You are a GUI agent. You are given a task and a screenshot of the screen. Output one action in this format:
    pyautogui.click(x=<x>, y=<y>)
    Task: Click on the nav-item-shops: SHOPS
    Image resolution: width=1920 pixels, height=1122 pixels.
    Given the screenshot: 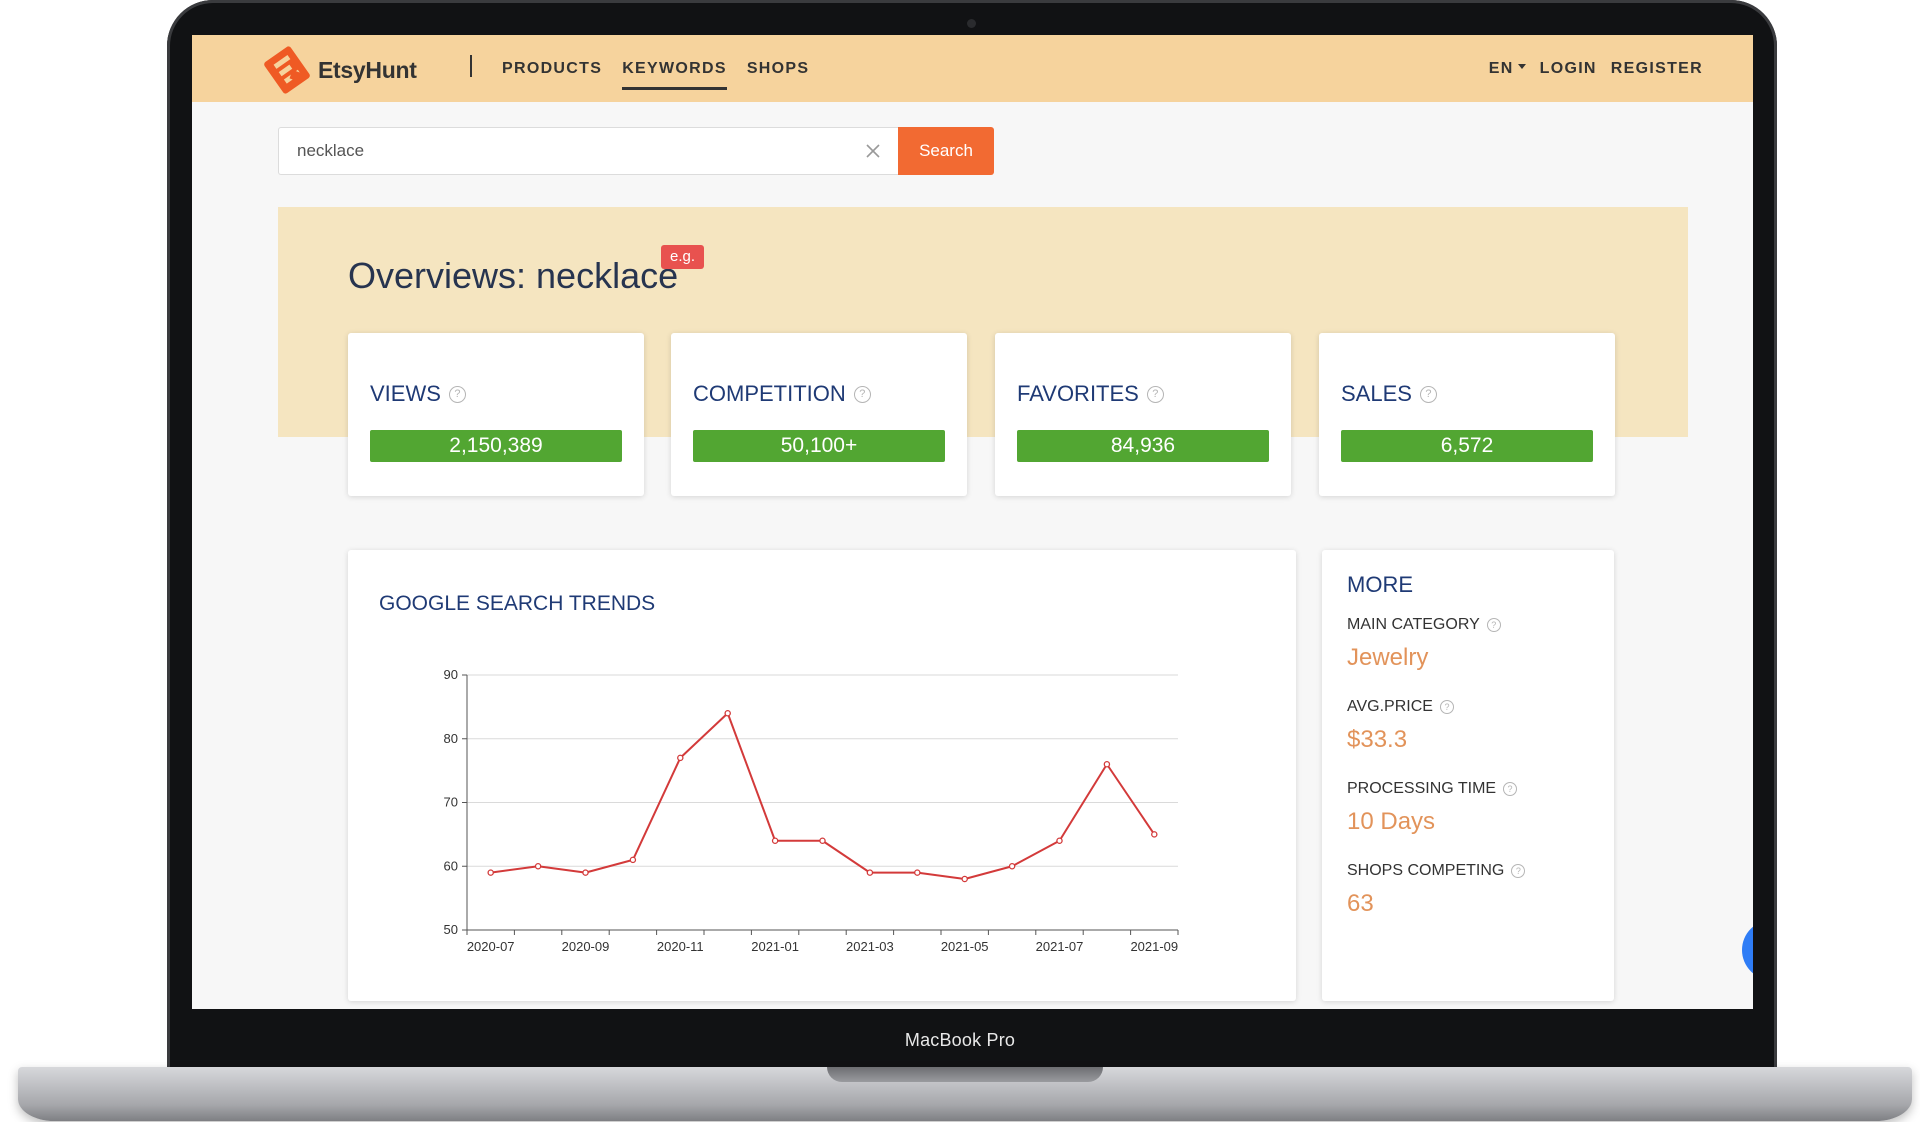 What is the action you would take?
    pyautogui.click(x=778, y=68)
    